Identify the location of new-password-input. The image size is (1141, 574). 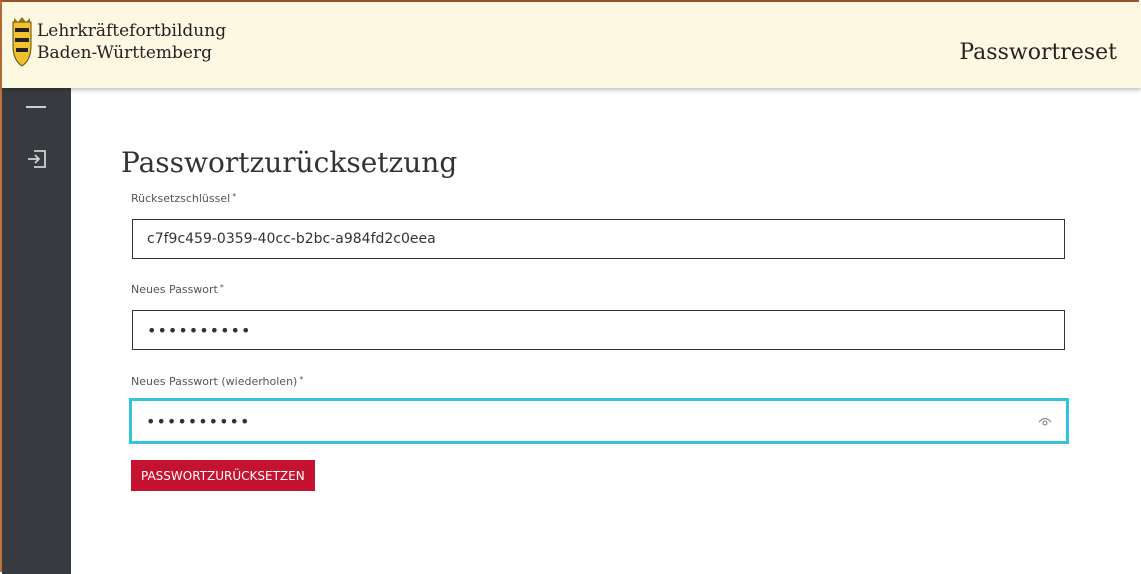
(598, 330).